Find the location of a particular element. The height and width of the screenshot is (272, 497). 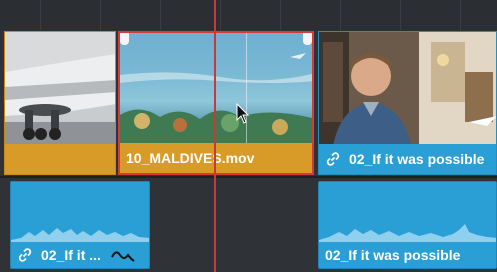

mouse-pointer-icon is located at coordinates (243, 113).